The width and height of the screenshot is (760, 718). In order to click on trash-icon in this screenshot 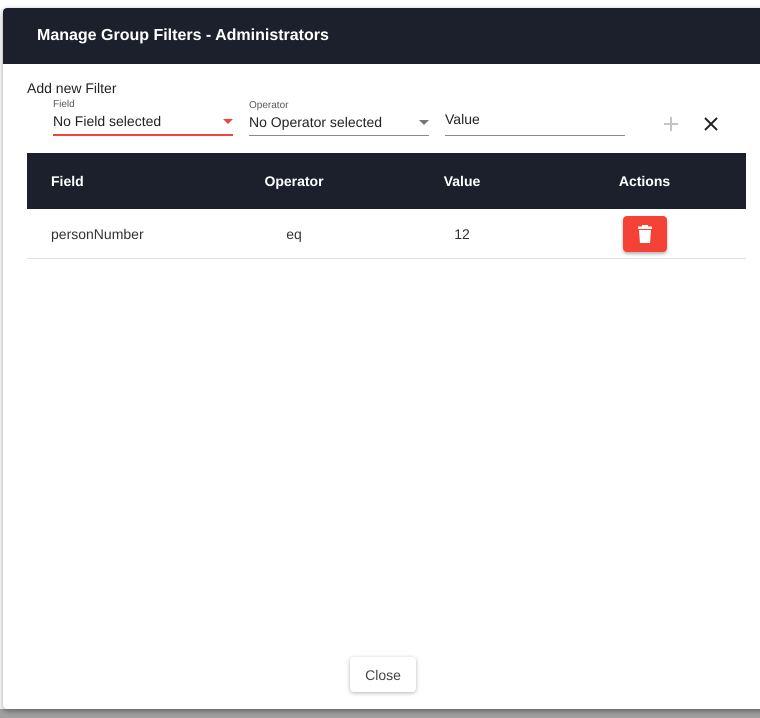, I will do `click(645, 233)`.